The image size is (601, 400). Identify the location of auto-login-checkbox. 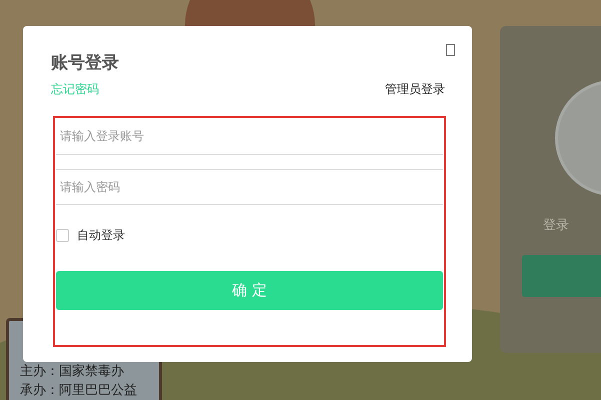
(62, 235).